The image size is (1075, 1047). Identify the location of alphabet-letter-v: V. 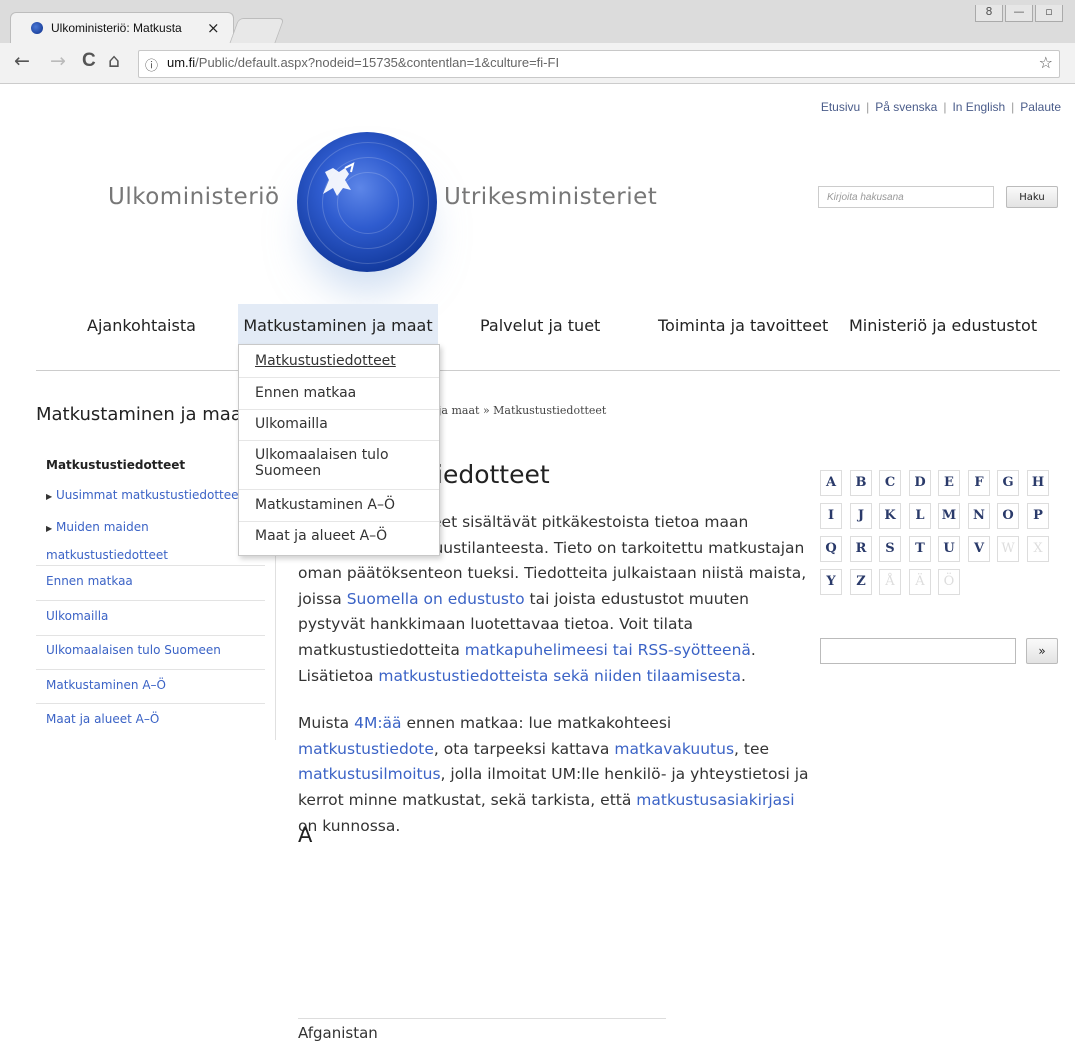
(979, 549).